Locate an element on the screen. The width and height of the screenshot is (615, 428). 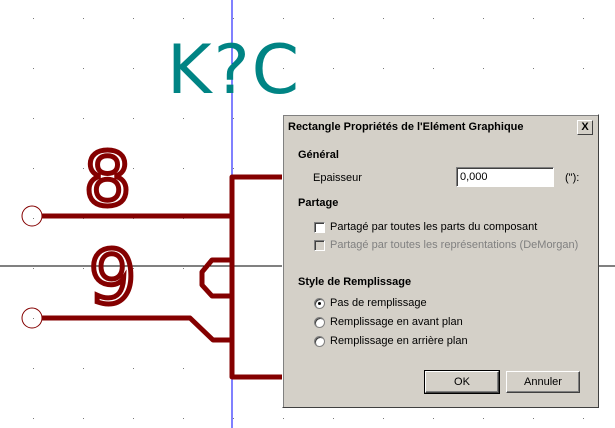
pin-number-8: 8 is located at coordinates (107, 180).